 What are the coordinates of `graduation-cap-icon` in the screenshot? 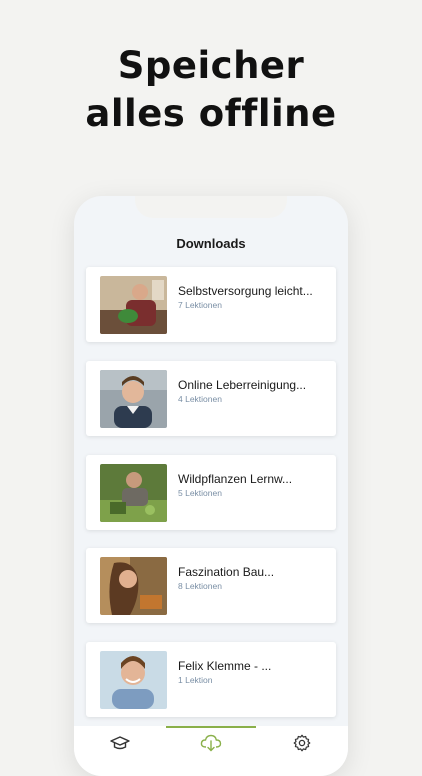 It's located at (120, 743).